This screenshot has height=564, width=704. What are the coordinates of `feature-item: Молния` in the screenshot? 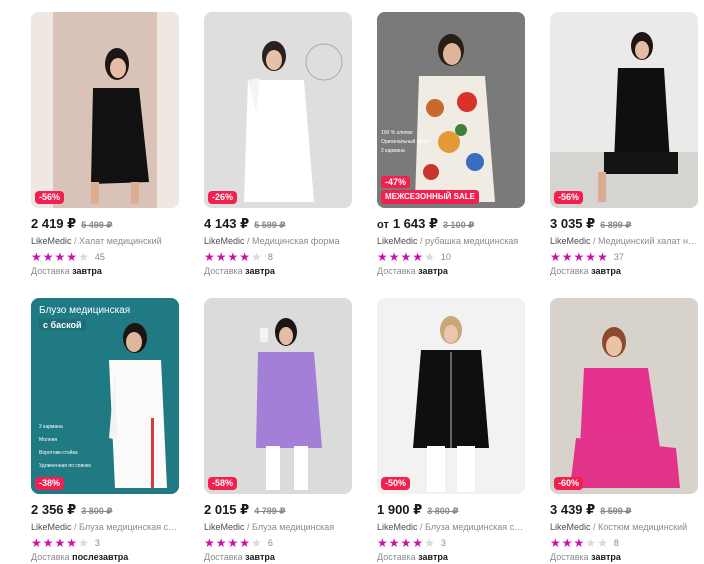 It's located at (48, 440).